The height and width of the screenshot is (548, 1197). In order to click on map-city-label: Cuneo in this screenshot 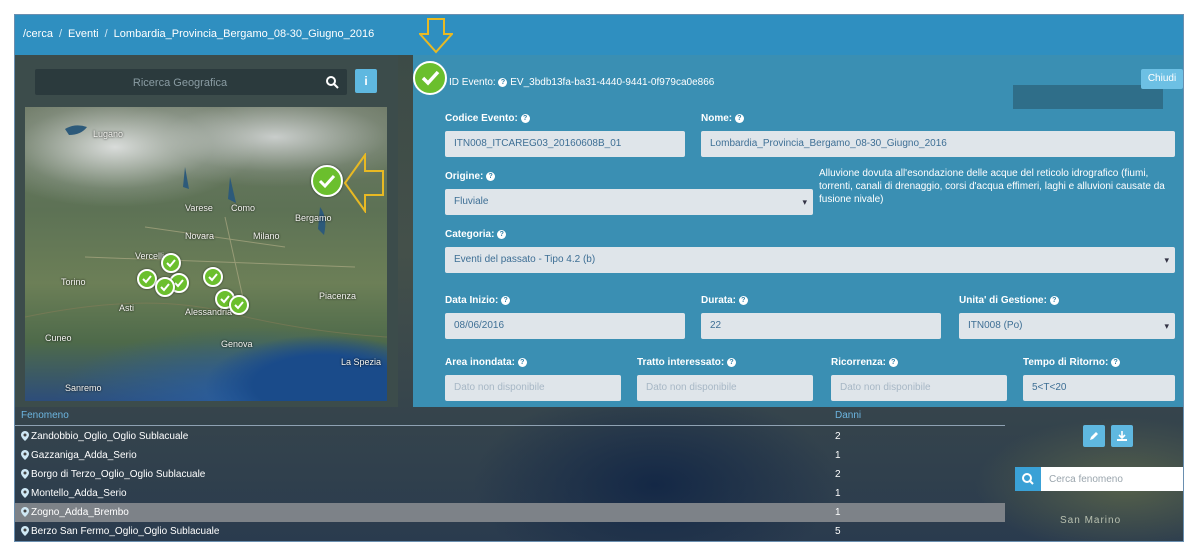, I will do `click(58, 338)`.